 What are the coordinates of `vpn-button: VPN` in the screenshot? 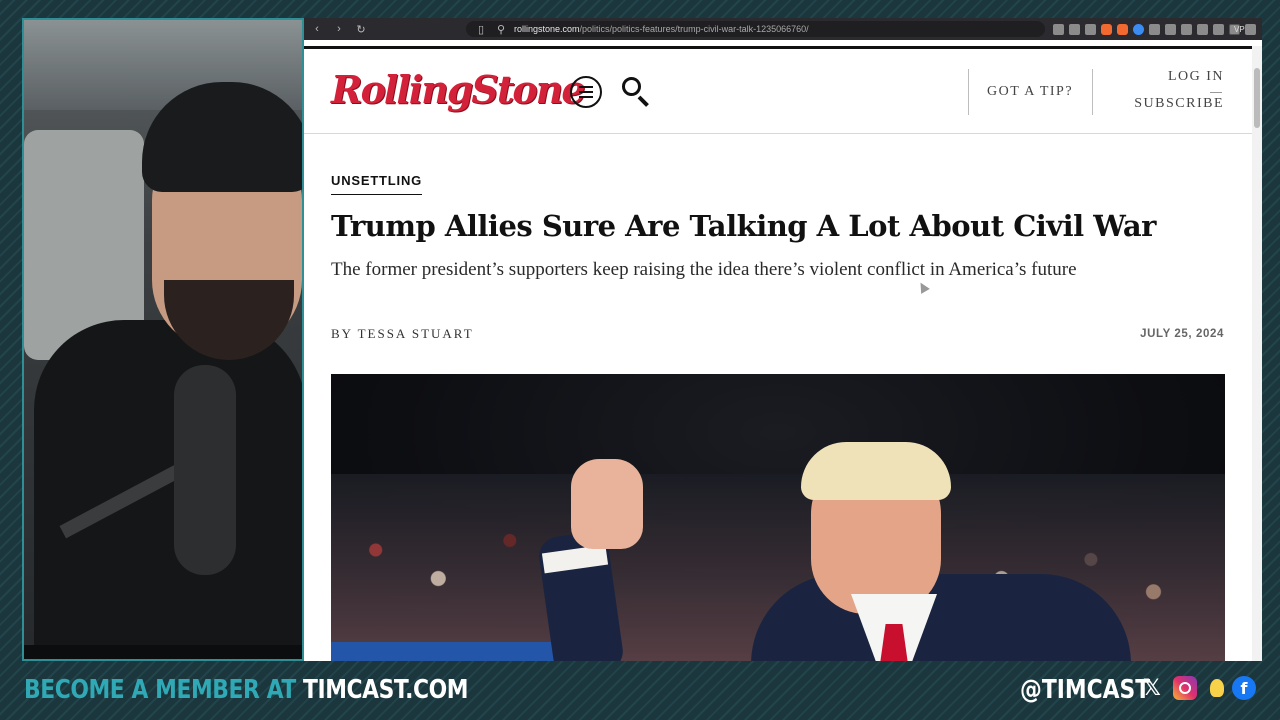 It's located at (1239, 29).